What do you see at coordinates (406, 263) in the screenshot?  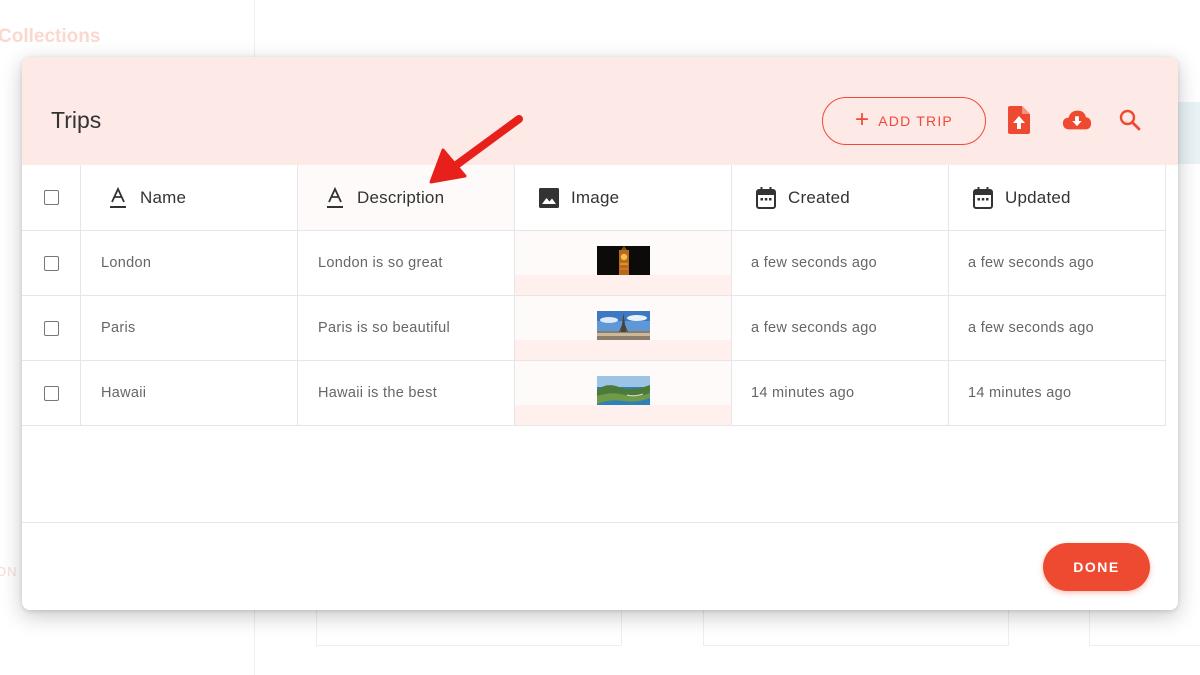 I see `cell-description: London is so great` at bounding box center [406, 263].